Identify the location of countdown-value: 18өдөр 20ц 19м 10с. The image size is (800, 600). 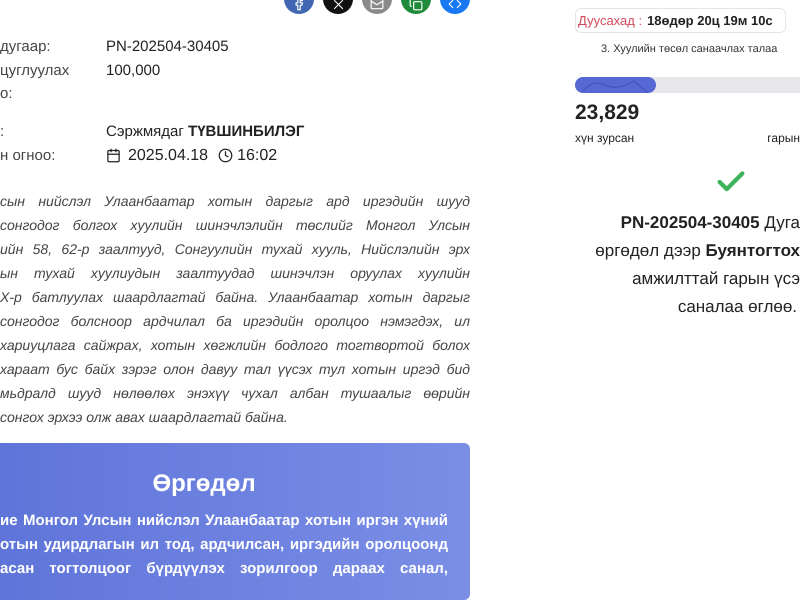
(710, 21).